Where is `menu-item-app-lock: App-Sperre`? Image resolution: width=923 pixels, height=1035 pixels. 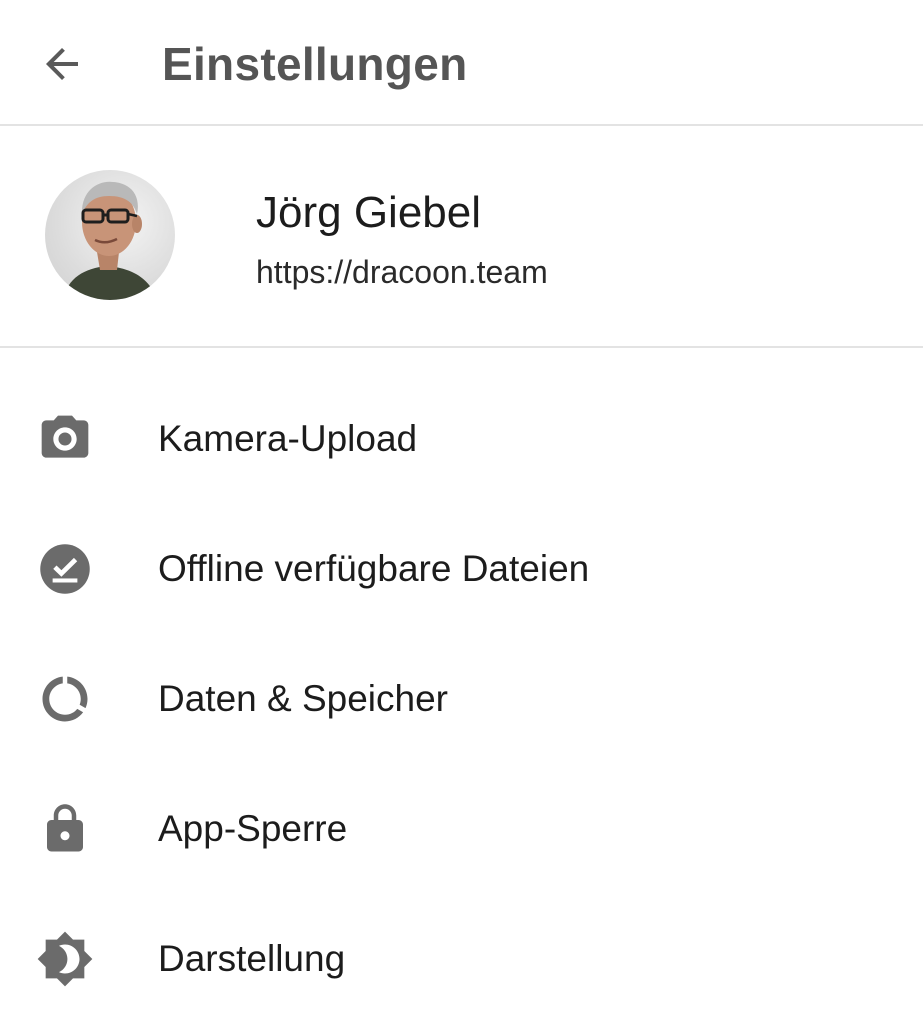 menu-item-app-lock: App-Sperre is located at coordinates (461, 829).